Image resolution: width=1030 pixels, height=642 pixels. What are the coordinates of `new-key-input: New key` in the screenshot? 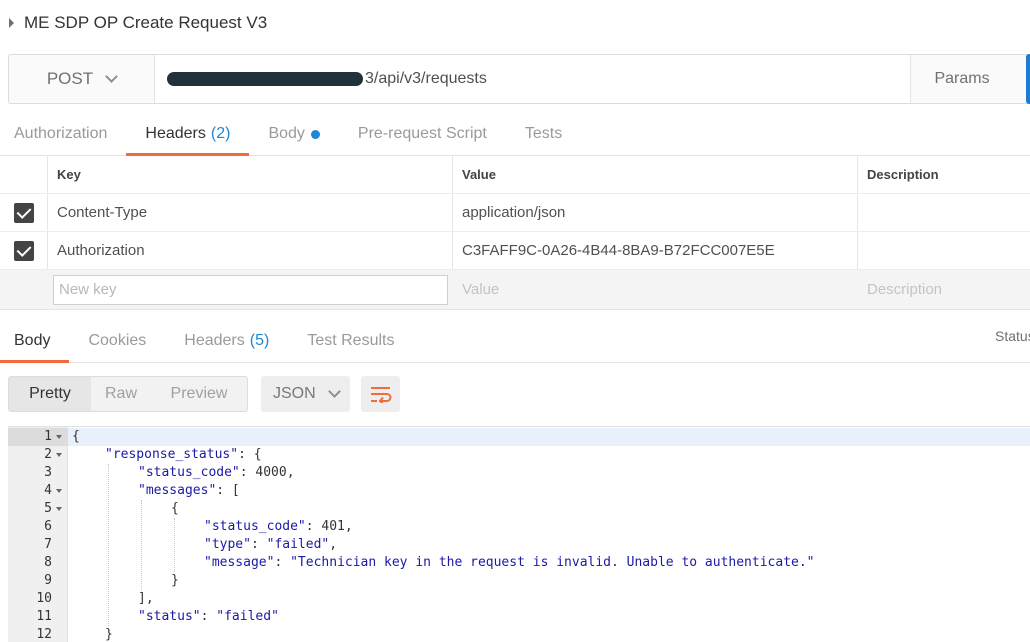 It's located at (250, 289).